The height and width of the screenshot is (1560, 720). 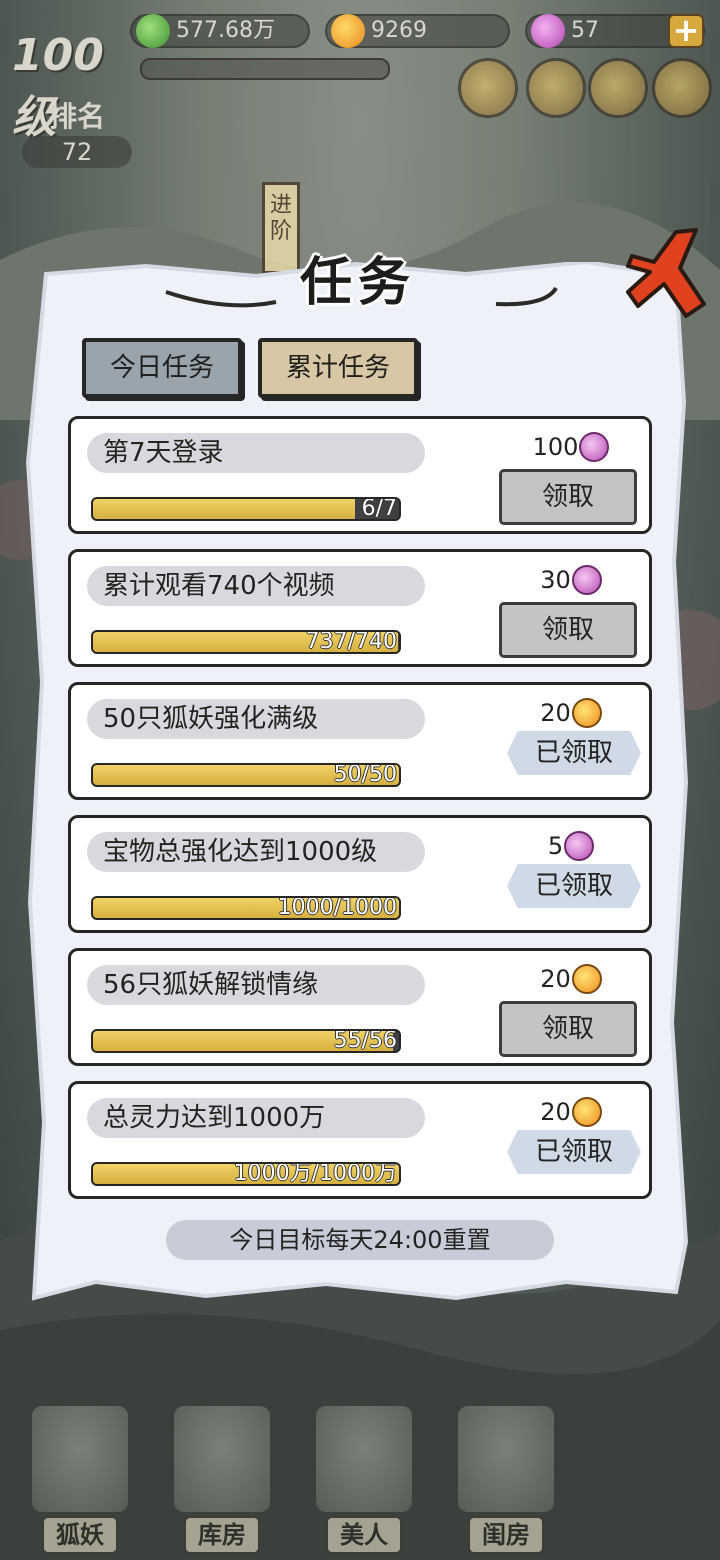 What do you see at coordinates (256, 985) in the screenshot?
I see `task-title: 56只狐妖解锁情缘` at bounding box center [256, 985].